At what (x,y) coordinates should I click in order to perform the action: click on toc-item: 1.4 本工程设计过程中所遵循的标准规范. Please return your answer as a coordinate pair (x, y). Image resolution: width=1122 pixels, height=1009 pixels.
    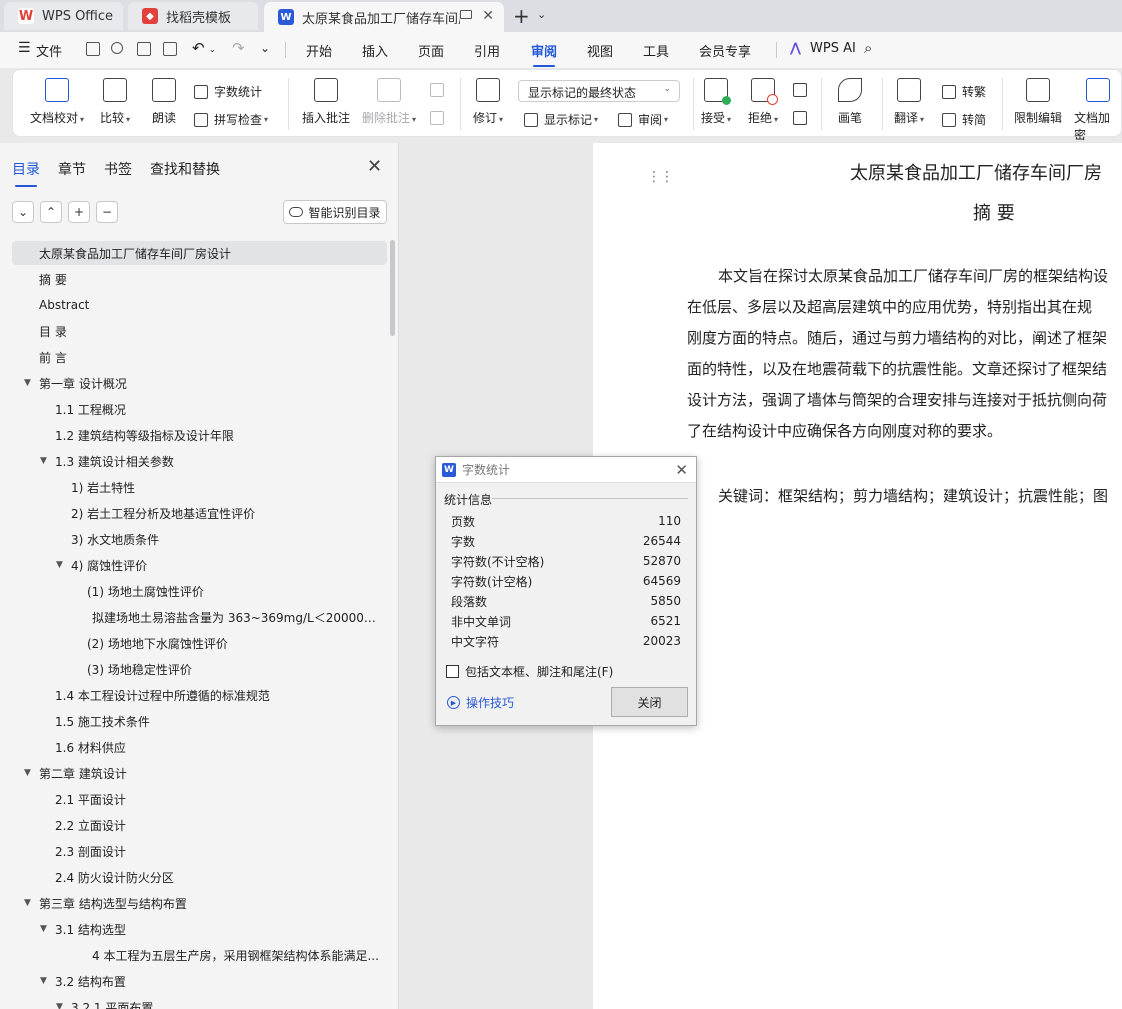
    Looking at the image, I should click on (199, 695).